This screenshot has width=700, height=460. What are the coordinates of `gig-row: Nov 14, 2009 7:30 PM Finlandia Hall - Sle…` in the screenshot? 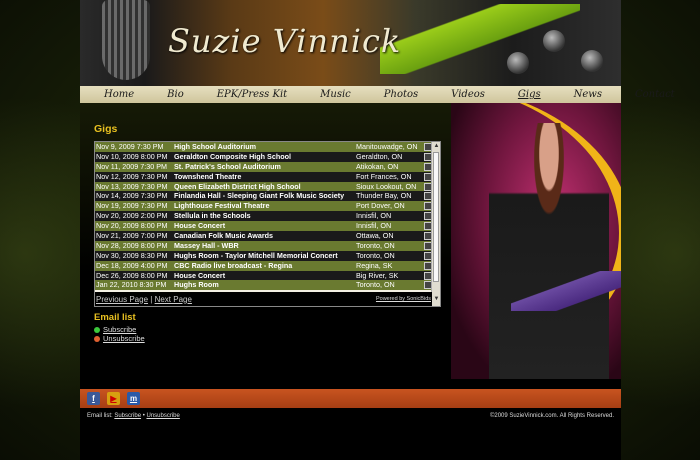 It's located at (263, 196).